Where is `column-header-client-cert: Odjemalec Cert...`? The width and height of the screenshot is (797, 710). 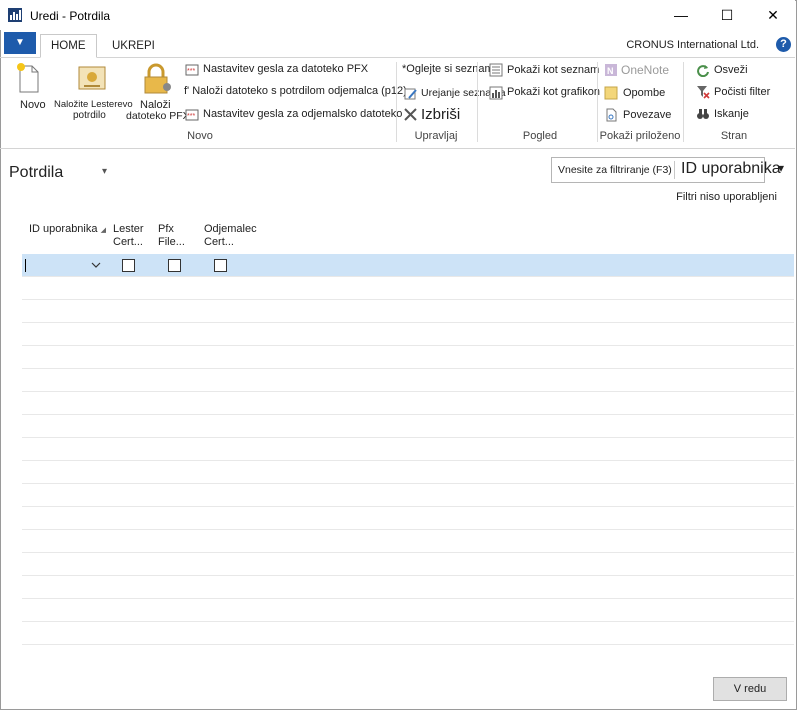
column-header-client-cert: Odjemalec Cert... is located at coordinates (230, 236).